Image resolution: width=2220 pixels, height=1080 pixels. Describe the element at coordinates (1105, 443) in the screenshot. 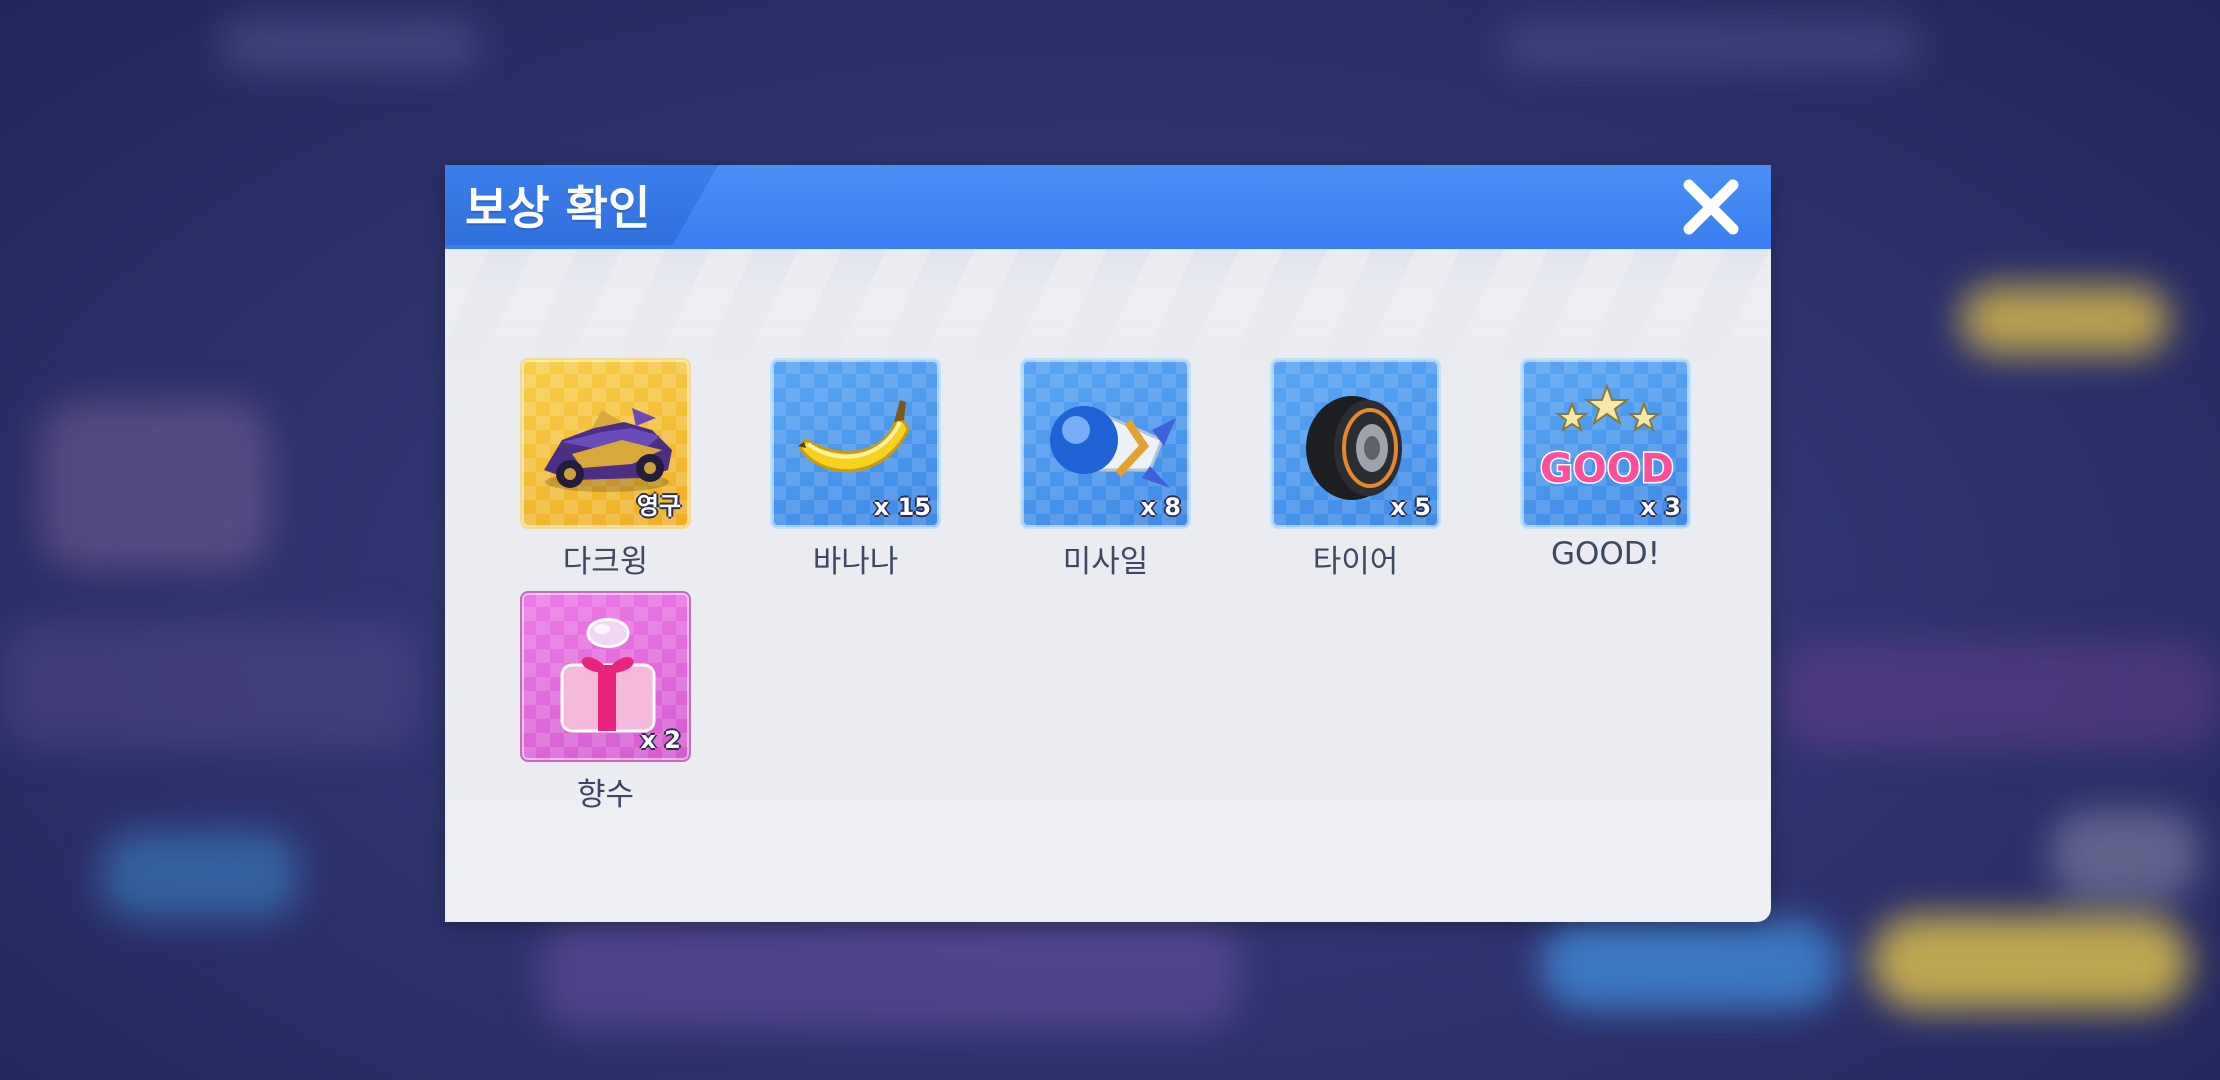

I see `reward-tile: x 8` at that location.